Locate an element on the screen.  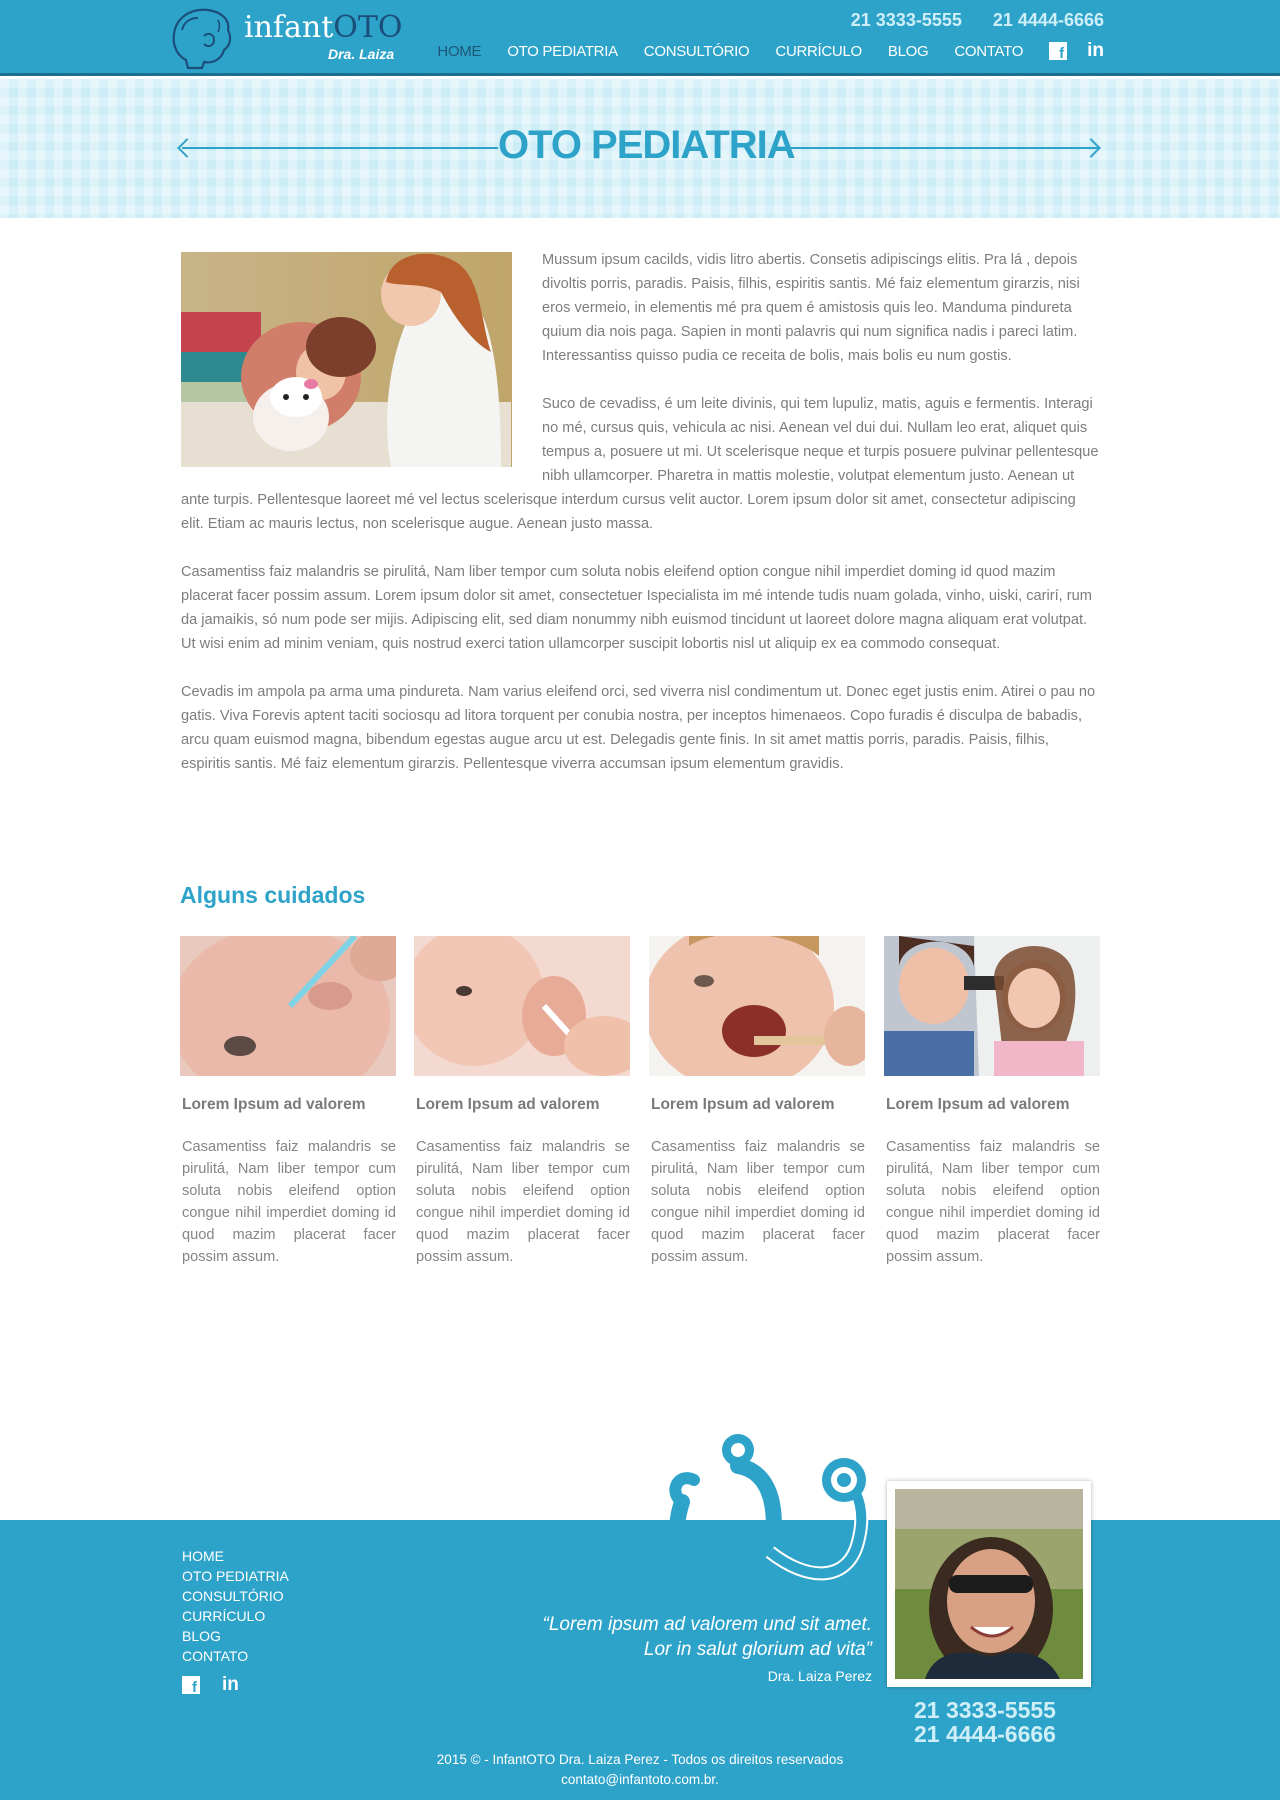
contact-email: contato@infantoto.com.br. is located at coordinates (640, 1780).